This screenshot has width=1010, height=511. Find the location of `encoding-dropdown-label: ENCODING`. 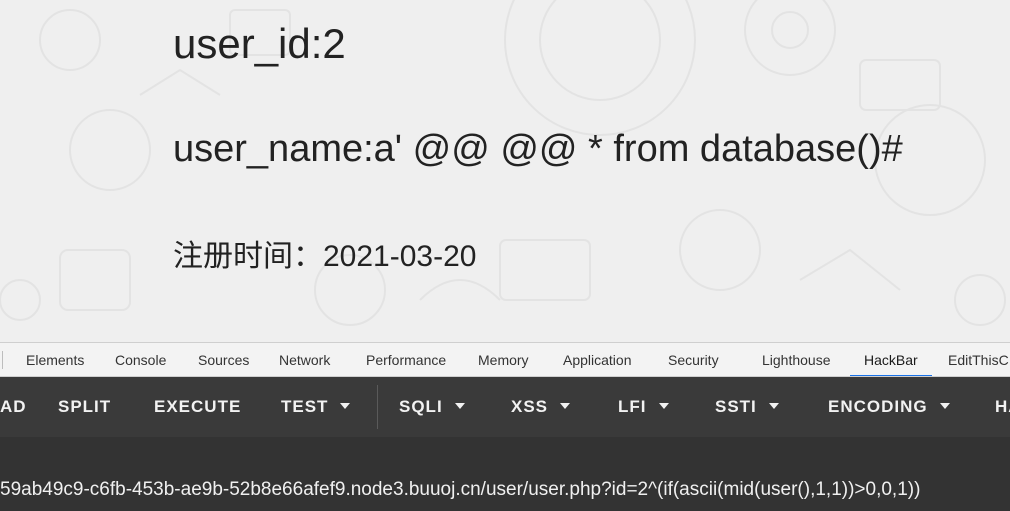

encoding-dropdown-label: ENCODING is located at coordinates (878, 406).